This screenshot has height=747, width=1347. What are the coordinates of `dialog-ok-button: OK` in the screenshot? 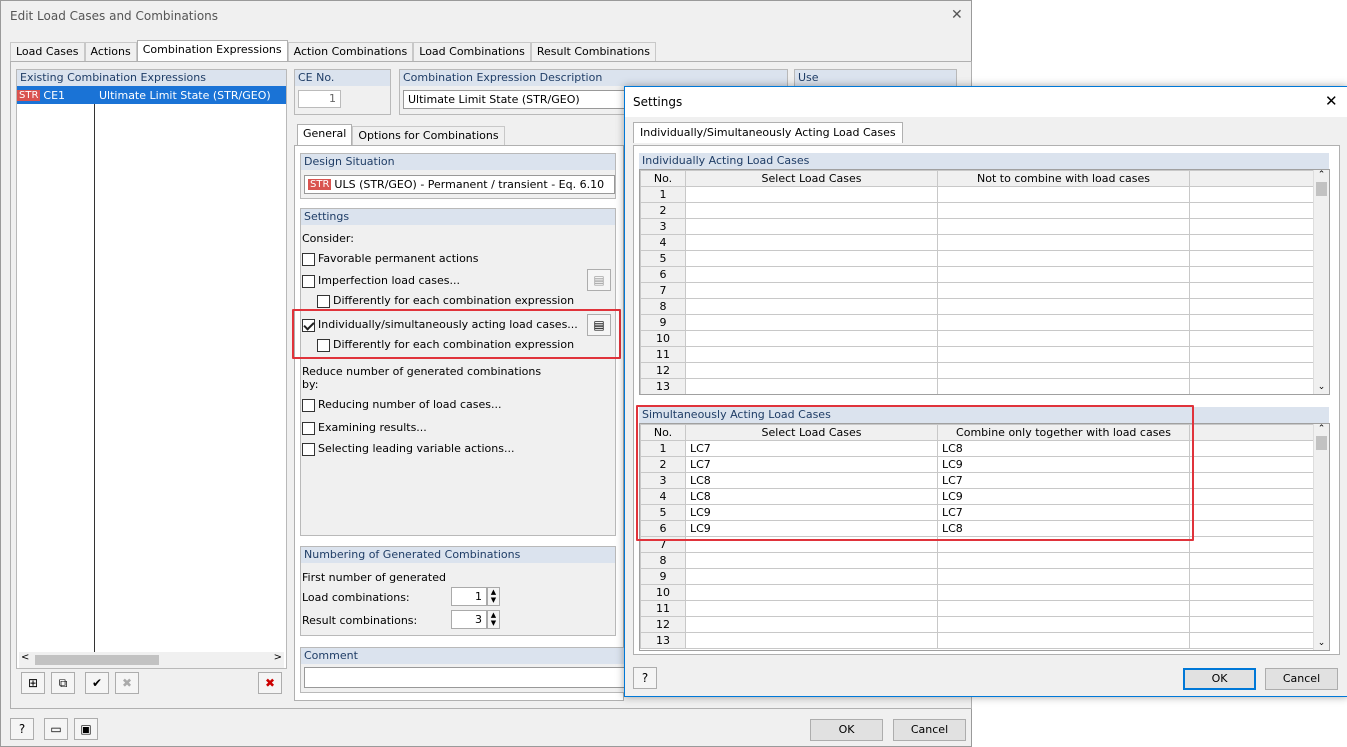 It's located at (1219, 679).